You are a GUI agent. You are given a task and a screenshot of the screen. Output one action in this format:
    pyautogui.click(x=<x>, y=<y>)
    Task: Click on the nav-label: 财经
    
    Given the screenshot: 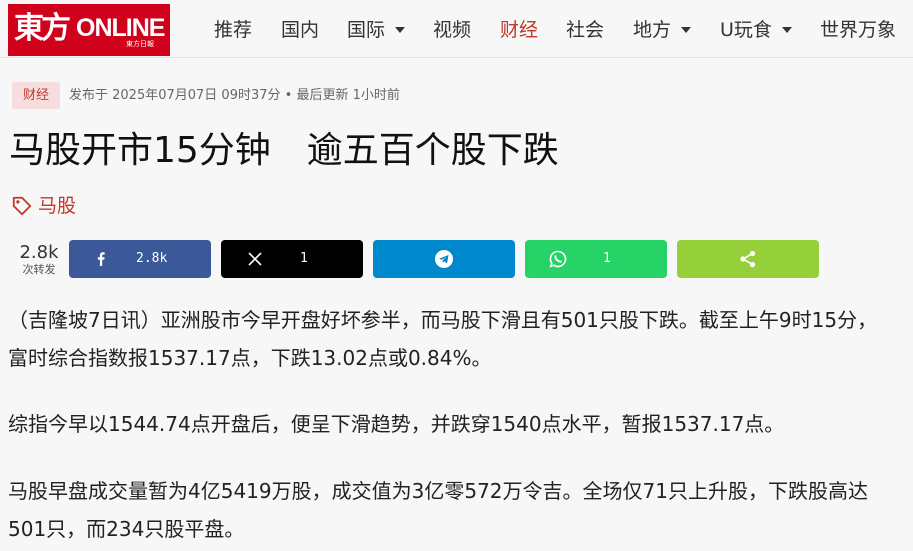 What is the action you would take?
    pyautogui.click(x=519, y=30)
    